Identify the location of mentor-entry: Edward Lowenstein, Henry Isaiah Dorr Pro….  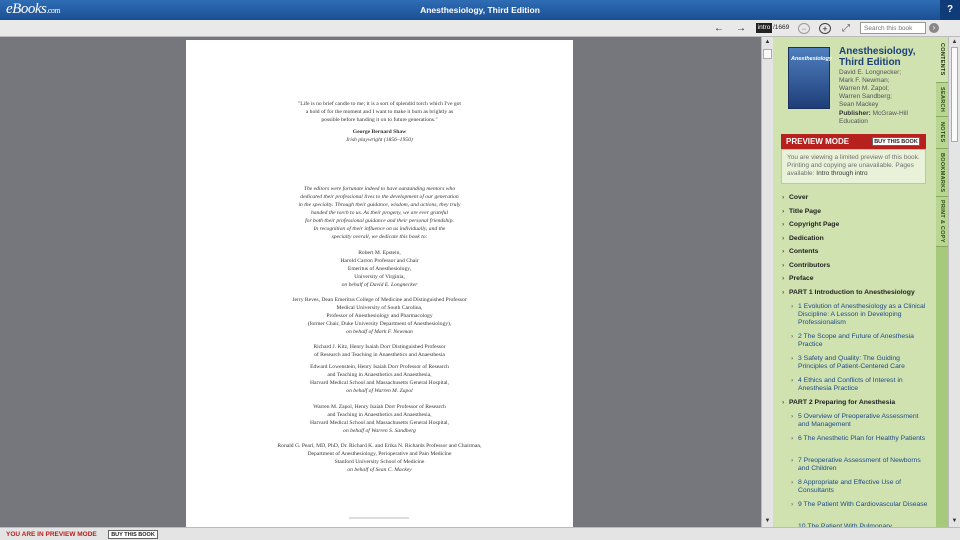
(379, 379).